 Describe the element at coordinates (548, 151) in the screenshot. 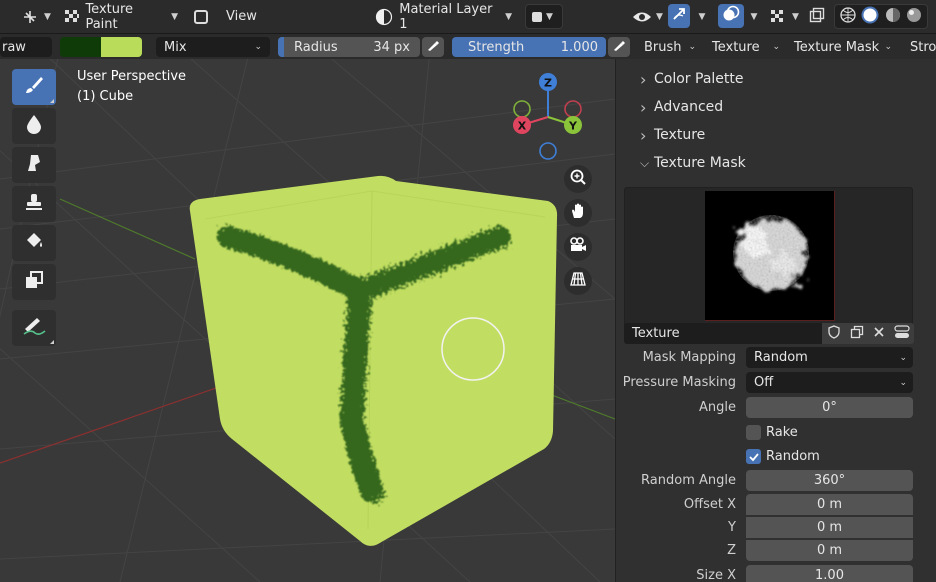

I see `neg-z-handle` at that location.